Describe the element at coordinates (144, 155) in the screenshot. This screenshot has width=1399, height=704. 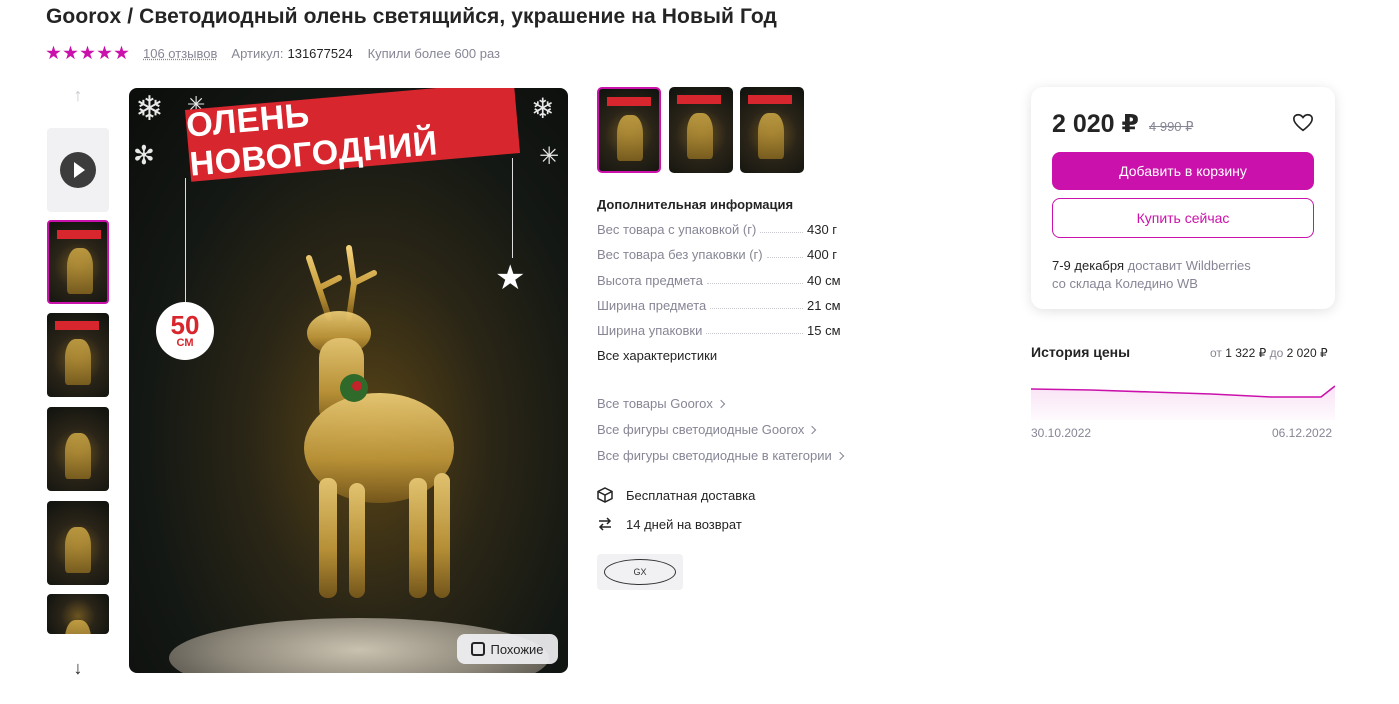
I see `snowflake-icon: ✻` at that location.